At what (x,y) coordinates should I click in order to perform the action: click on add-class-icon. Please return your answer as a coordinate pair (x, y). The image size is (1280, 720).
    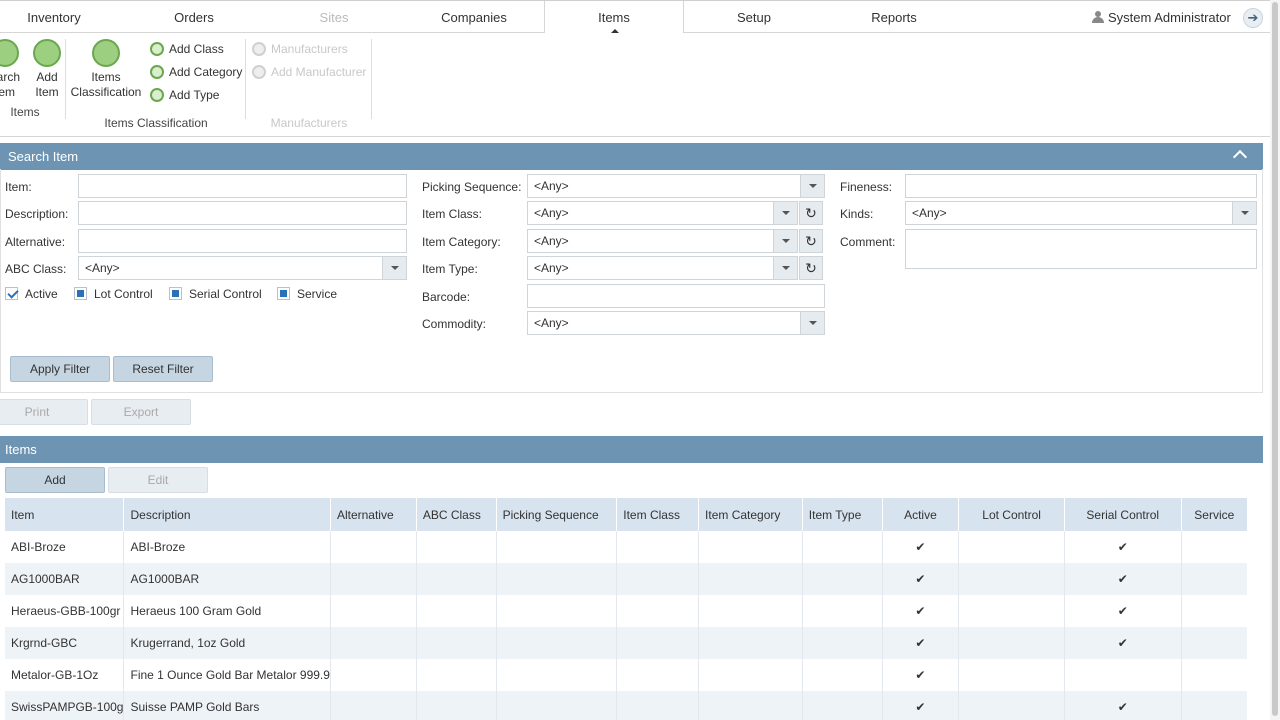
    Looking at the image, I should click on (157, 49).